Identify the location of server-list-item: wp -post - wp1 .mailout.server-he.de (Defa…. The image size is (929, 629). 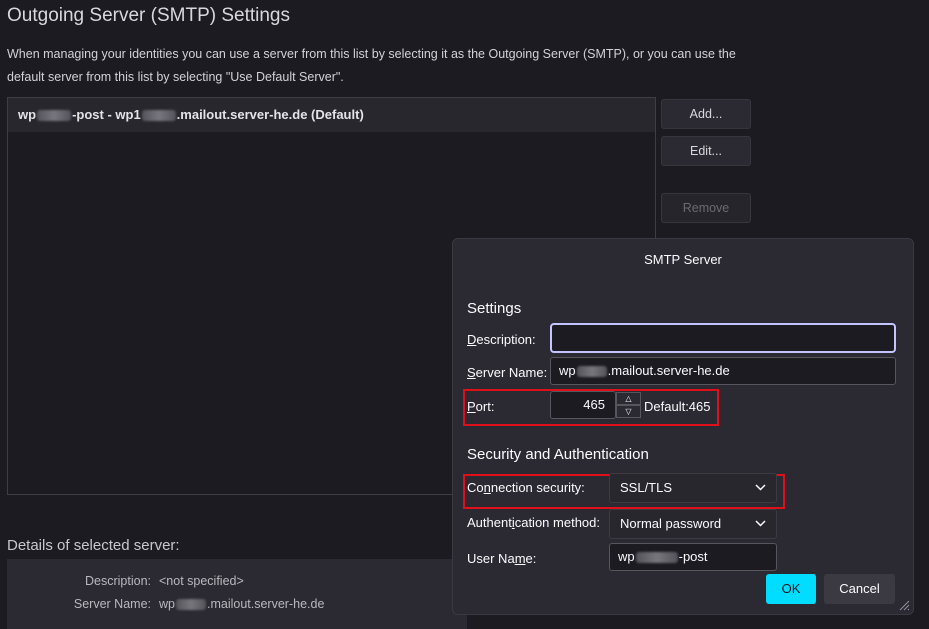
(331, 115).